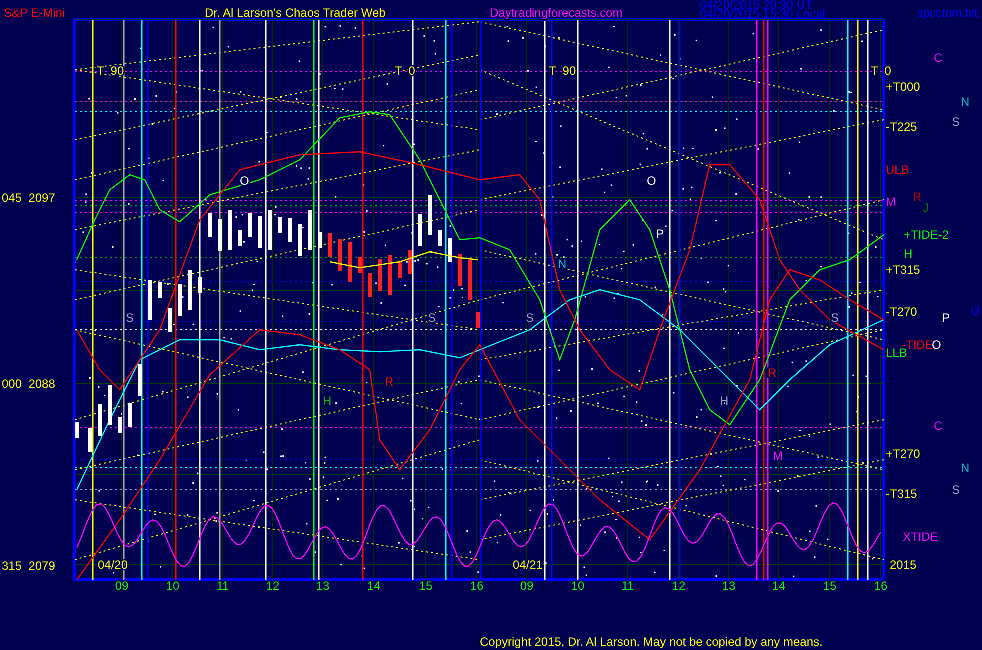 The height and width of the screenshot is (650, 982). Describe the element at coordinates (528, 565) in the screenshot. I see `date-label: 04/21` at that location.